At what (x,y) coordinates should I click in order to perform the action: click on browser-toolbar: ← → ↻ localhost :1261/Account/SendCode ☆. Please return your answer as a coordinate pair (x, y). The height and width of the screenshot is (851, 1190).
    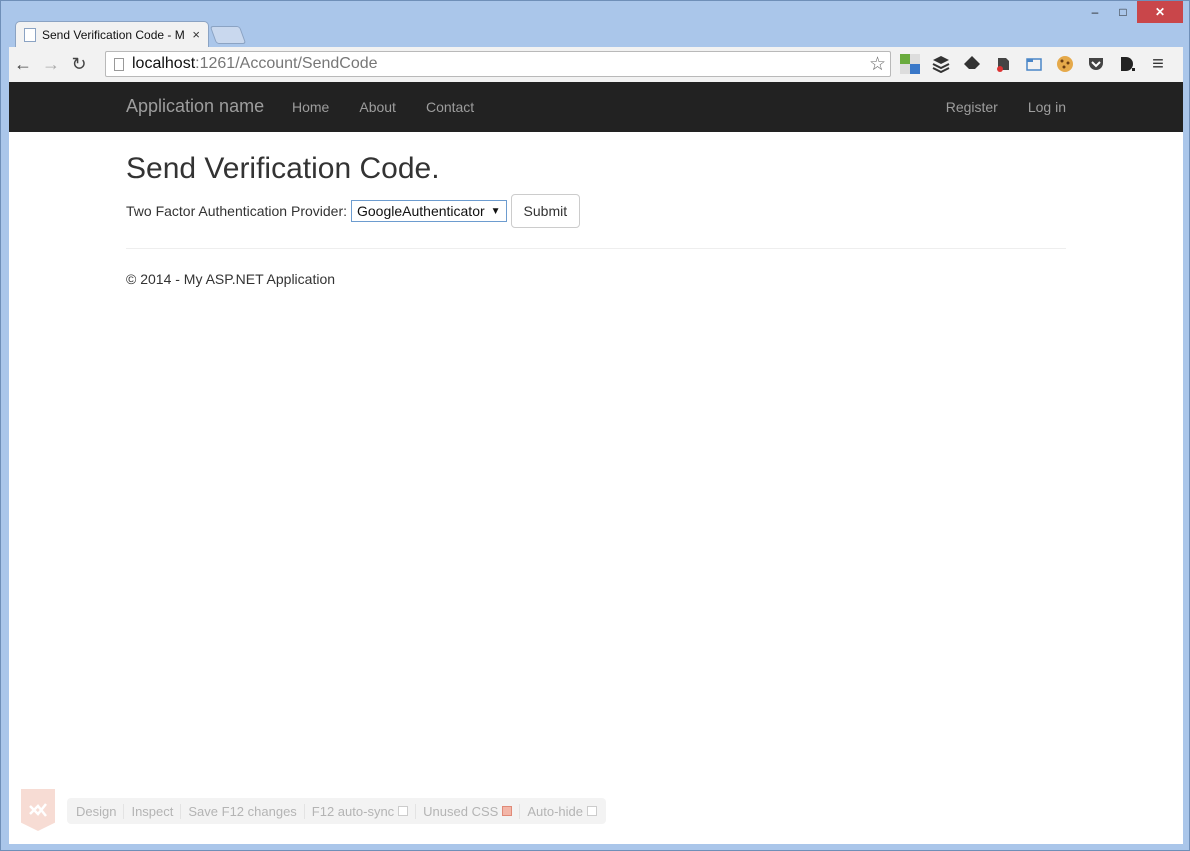
    Looking at the image, I should click on (596, 64).